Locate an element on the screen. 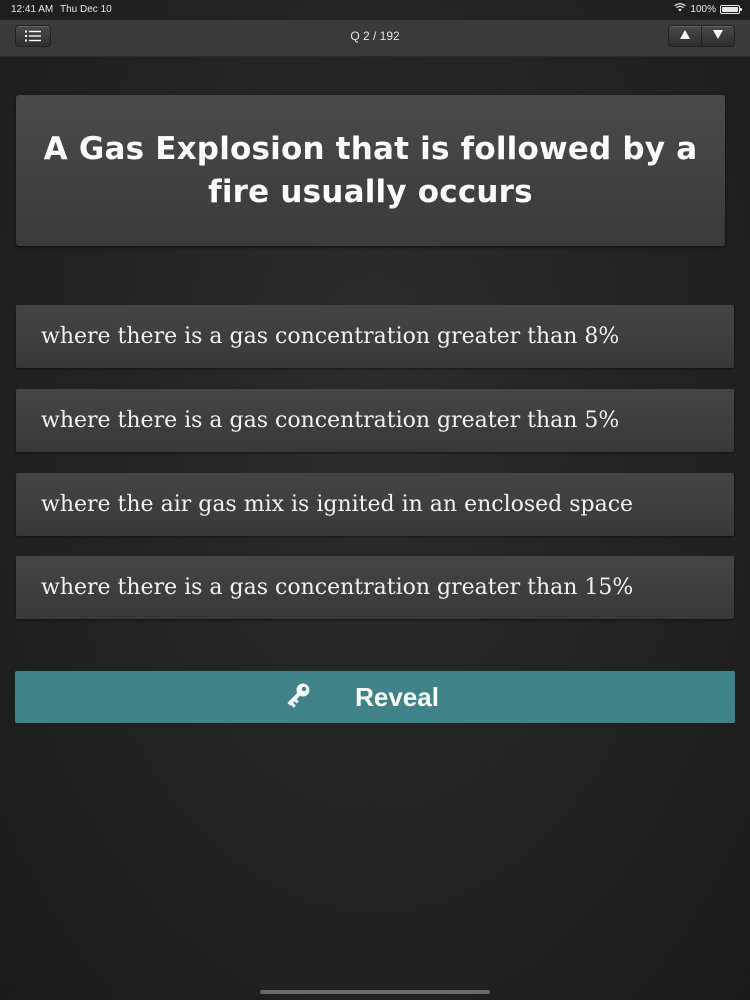 This screenshot has height=1000, width=750. next-question-button is located at coordinates (717, 36).